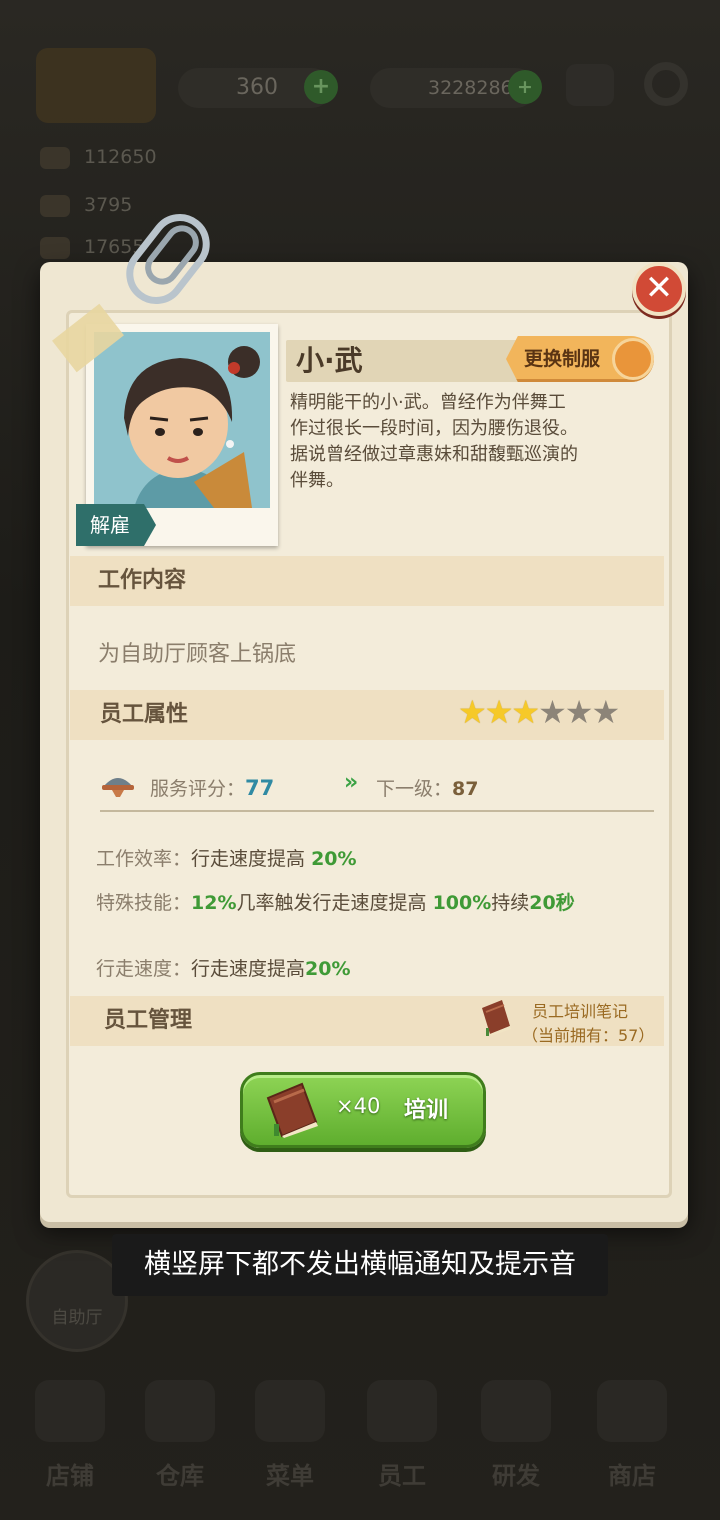  What do you see at coordinates (632, 1435) in the screenshot?
I see `nav-shop: 商店` at bounding box center [632, 1435].